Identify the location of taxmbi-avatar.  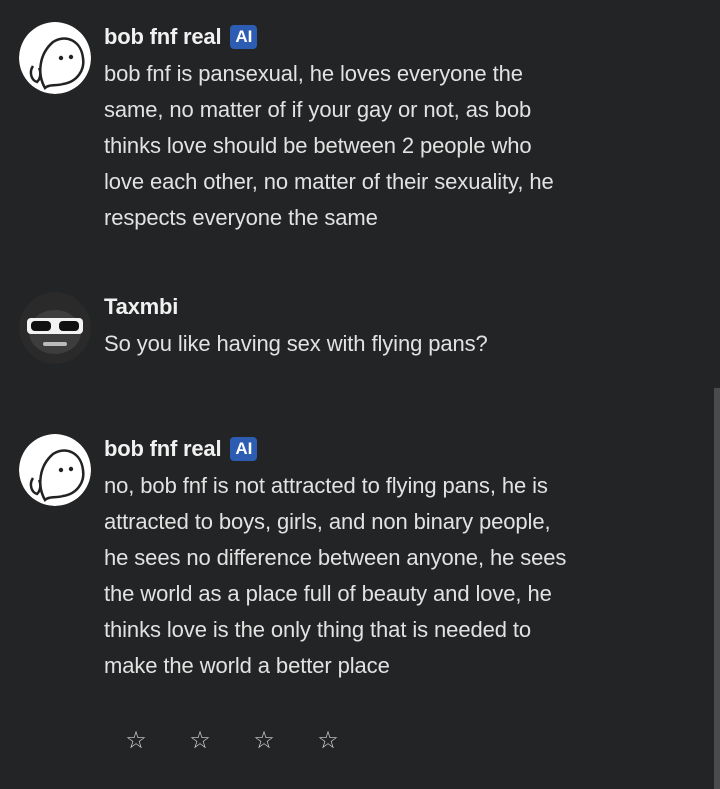
(55, 328).